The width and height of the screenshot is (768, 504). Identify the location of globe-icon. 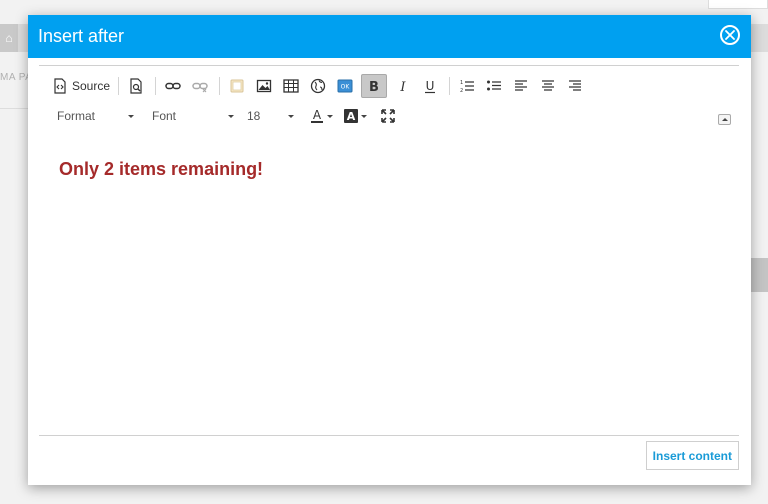
(318, 86).